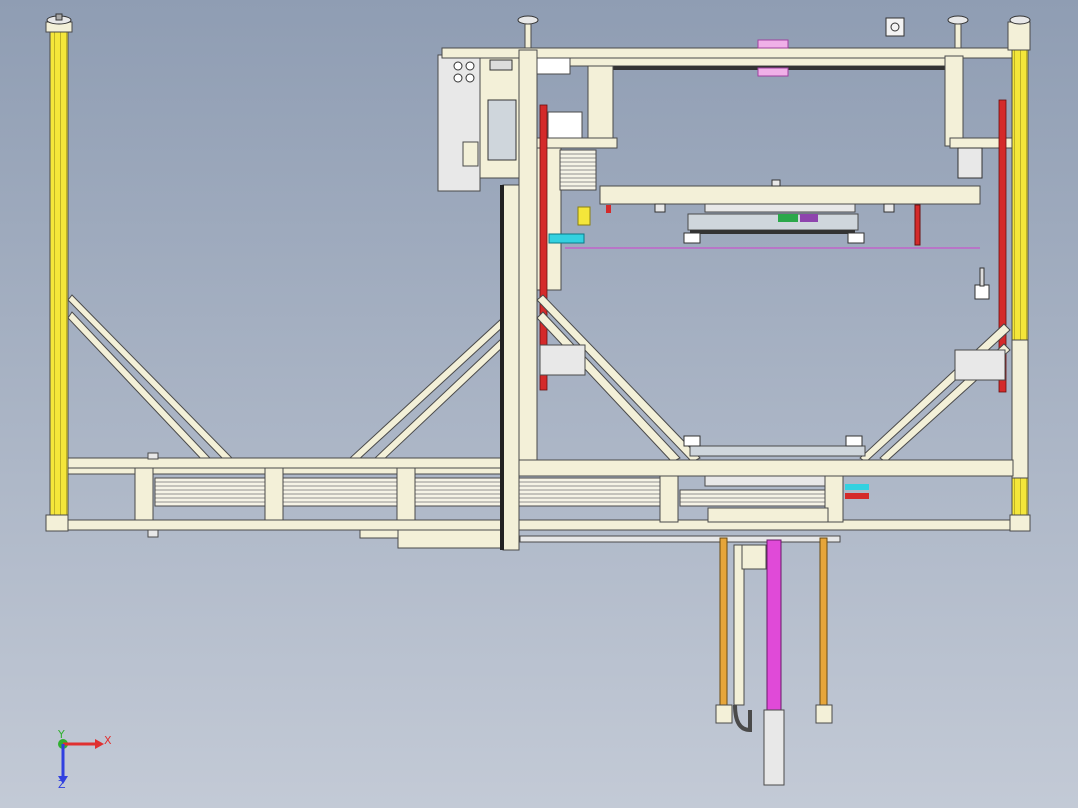 The width and height of the screenshot is (1078, 808). I want to click on view-orientation-icon, so click(895, 27).